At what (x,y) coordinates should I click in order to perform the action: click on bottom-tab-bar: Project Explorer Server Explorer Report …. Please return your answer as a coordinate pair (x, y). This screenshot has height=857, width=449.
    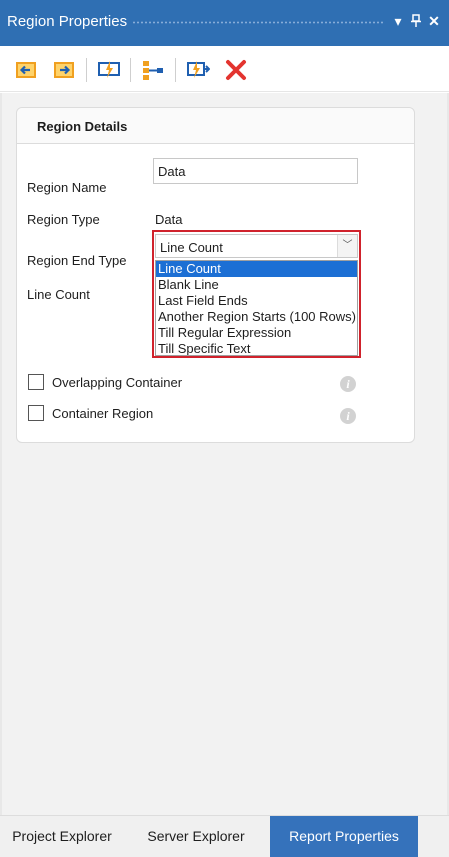
    Looking at the image, I should click on (224, 836).